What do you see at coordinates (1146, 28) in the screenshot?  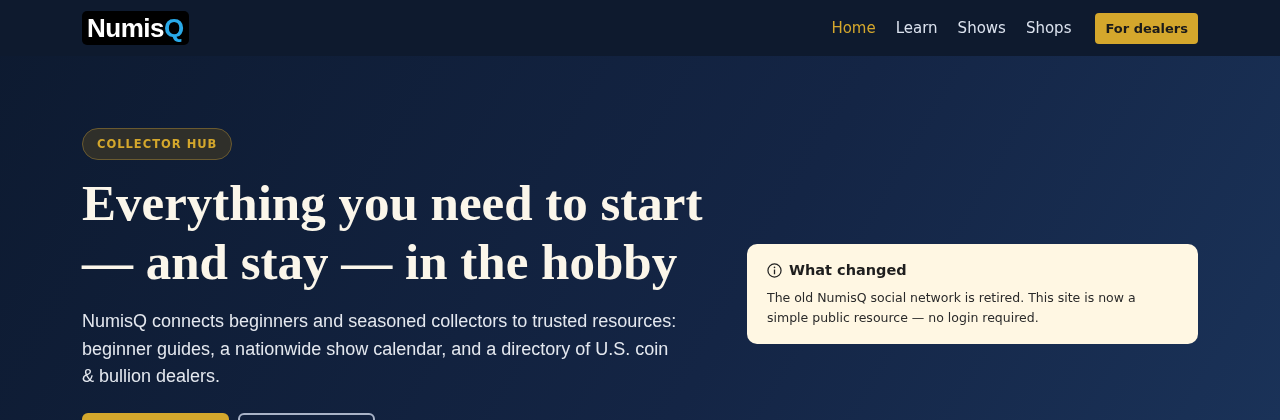 I see `dealers-button: For dealers` at bounding box center [1146, 28].